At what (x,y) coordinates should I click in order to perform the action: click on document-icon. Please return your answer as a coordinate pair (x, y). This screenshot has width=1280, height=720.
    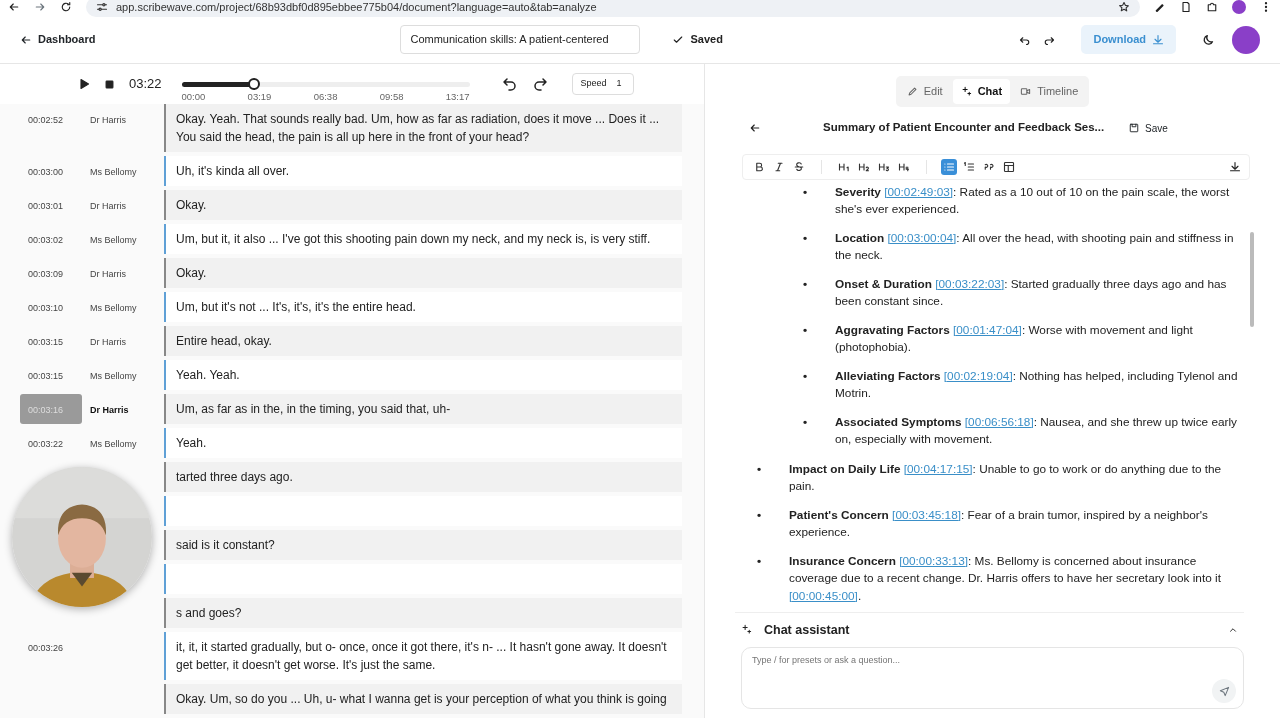
    Looking at the image, I should click on (1186, 7).